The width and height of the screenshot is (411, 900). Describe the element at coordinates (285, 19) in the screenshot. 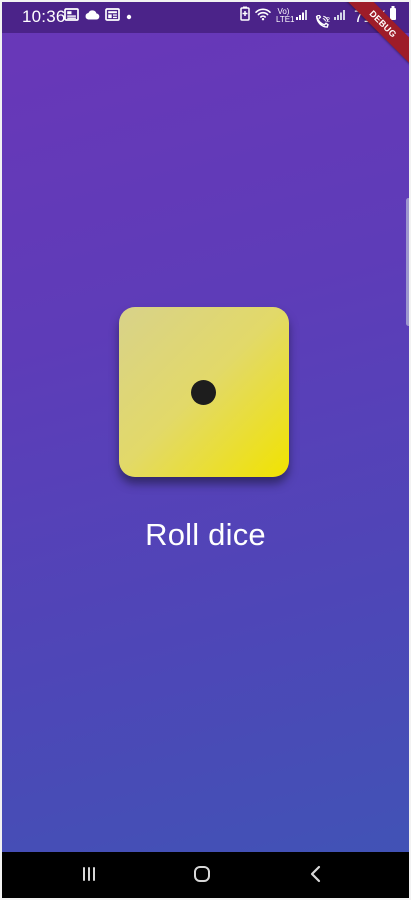

I see `network-lte-text: LTE1` at that location.